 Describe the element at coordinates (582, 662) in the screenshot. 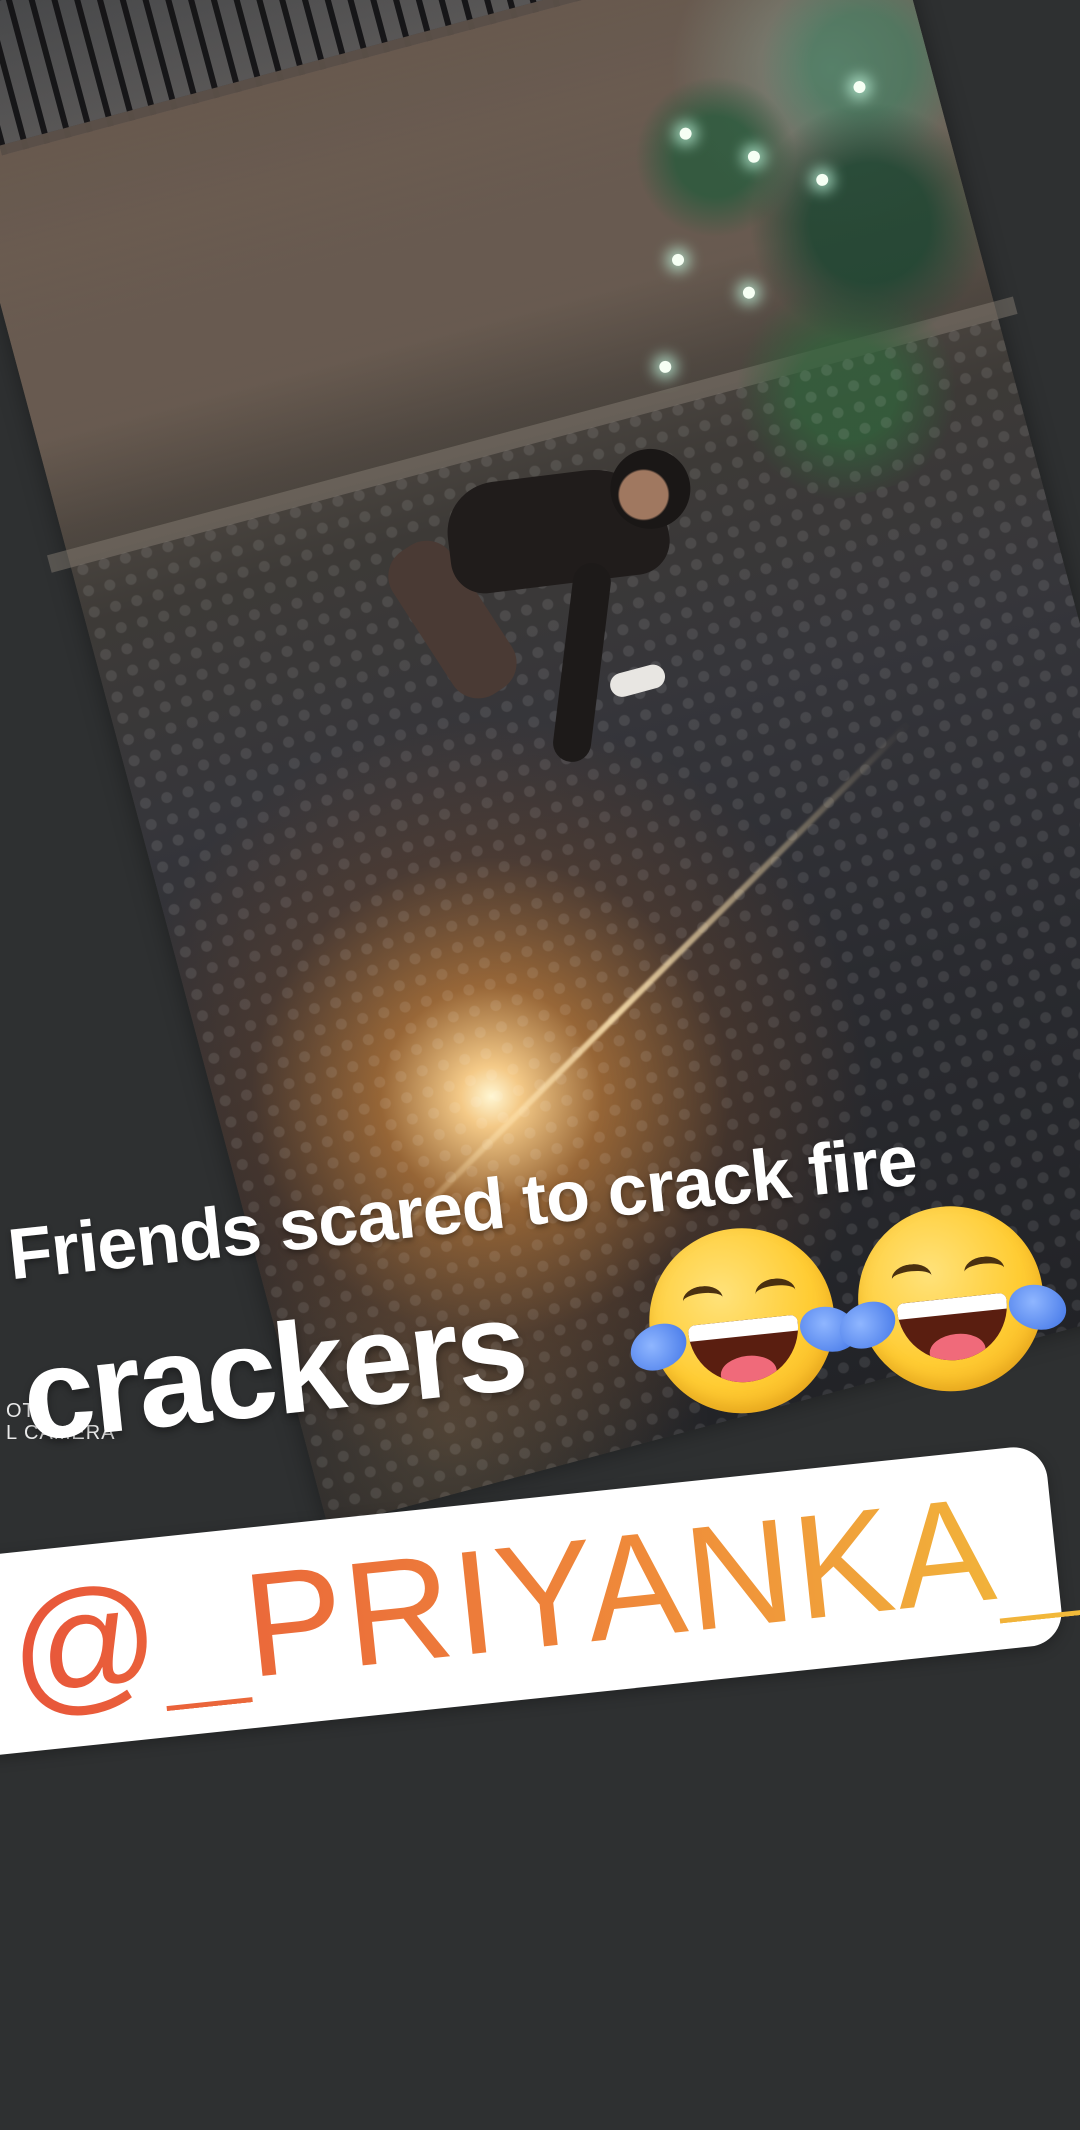

I see `person-arm` at that location.